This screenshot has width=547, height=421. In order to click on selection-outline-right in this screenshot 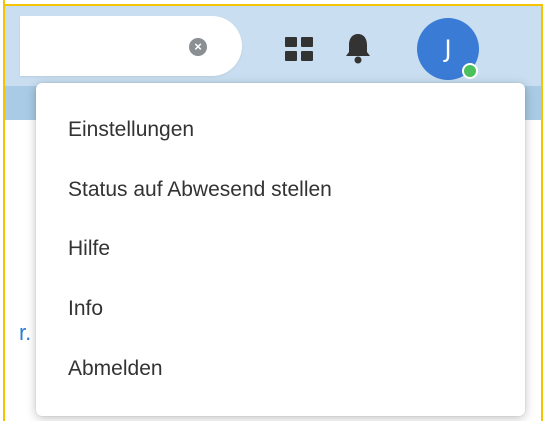, I will do `click(542, 212)`.